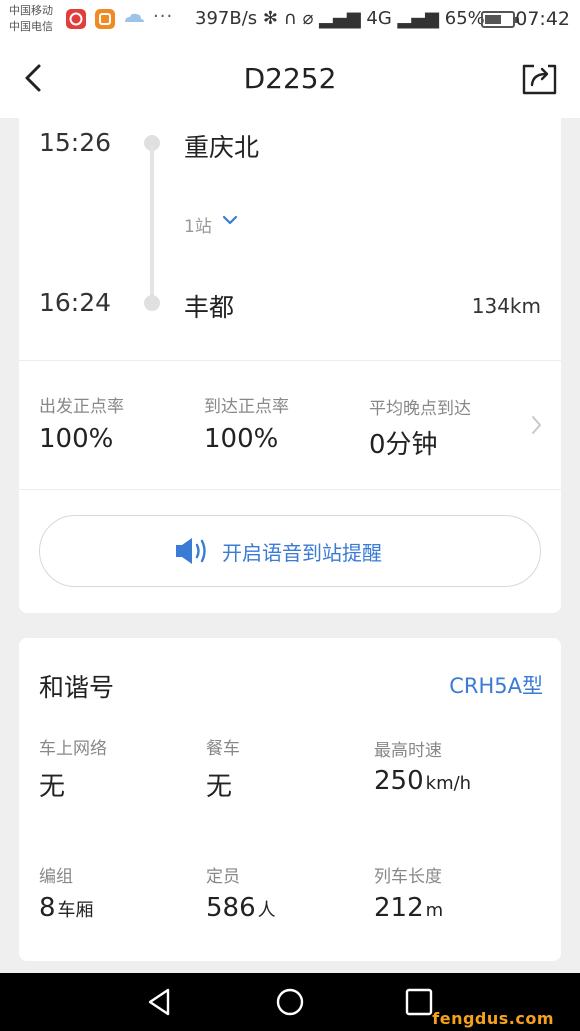  Describe the element at coordinates (496, 685) in the screenshot. I see `train-model-link: CRH5A型` at that location.